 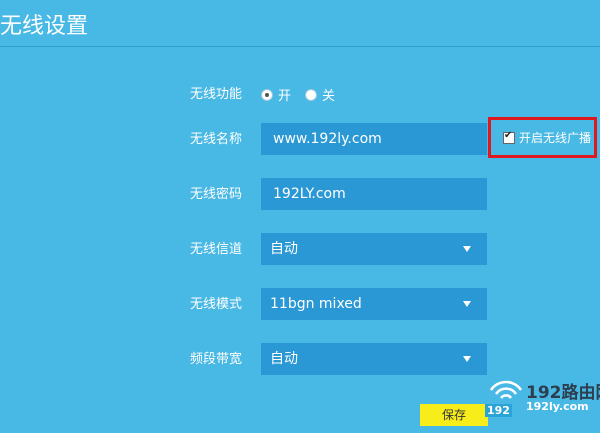 I want to click on wireless-off-label: 关, so click(x=328, y=94).